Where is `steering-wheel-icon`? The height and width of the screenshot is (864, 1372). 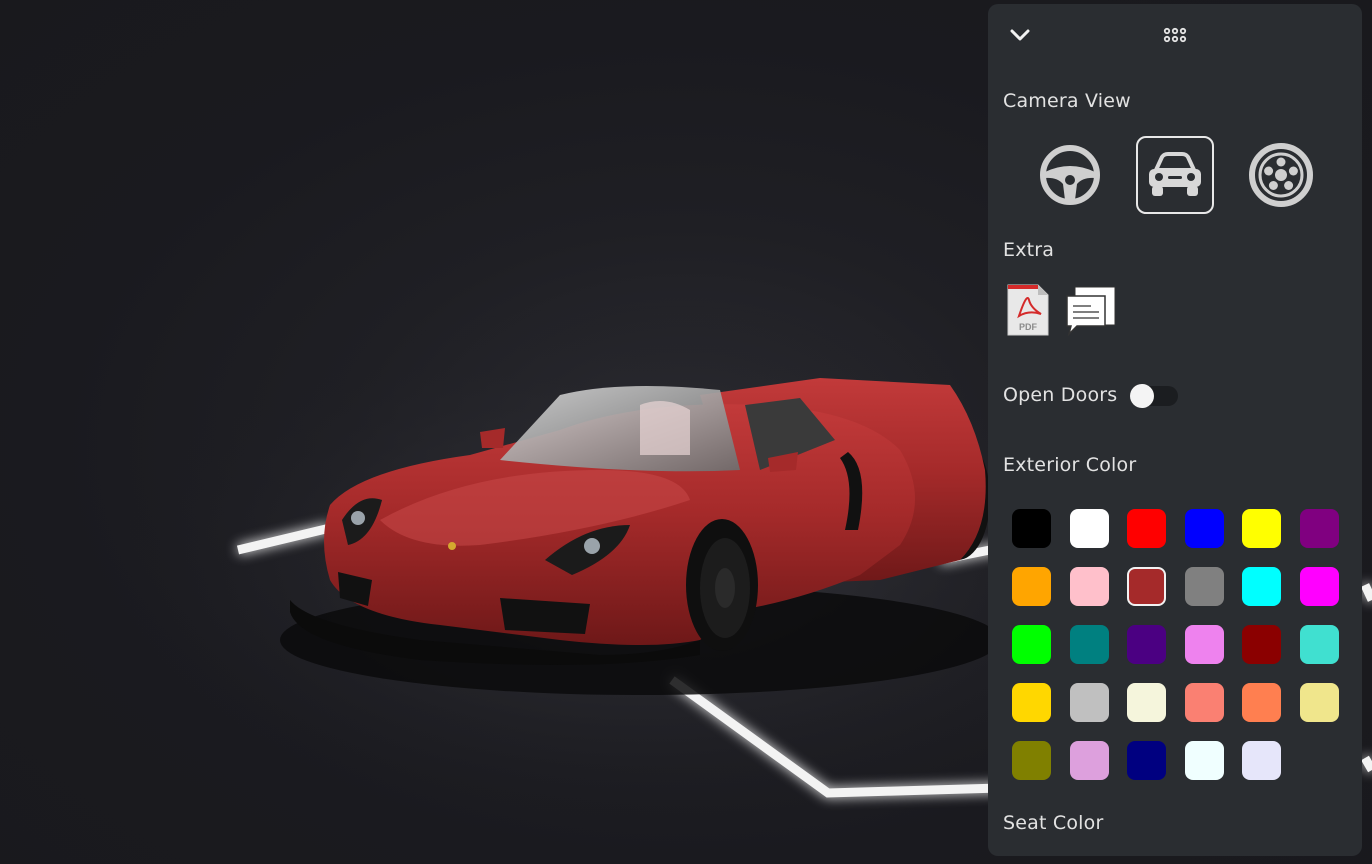 steering-wheel-icon is located at coordinates (1070, 175).